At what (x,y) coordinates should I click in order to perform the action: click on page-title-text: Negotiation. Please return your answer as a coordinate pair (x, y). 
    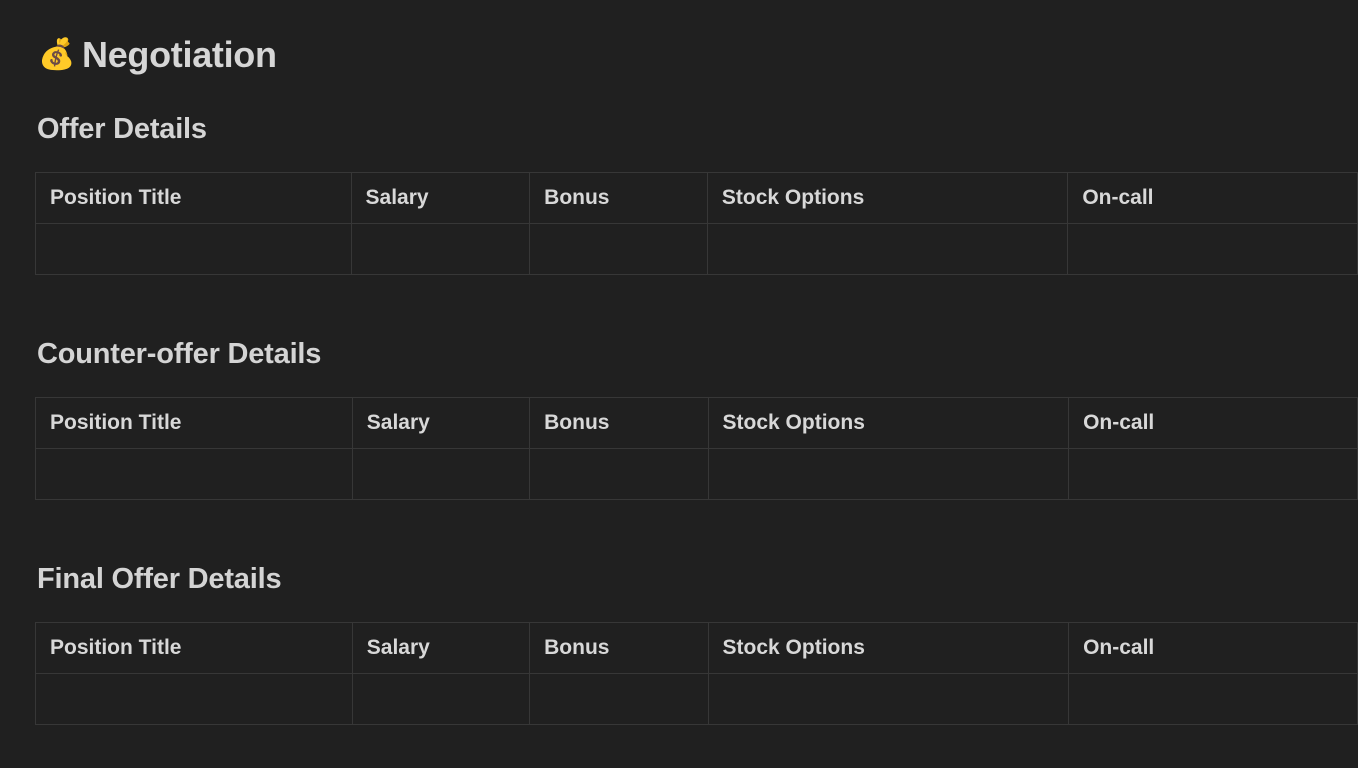
    Looking at the image, I should click on (179, 55).